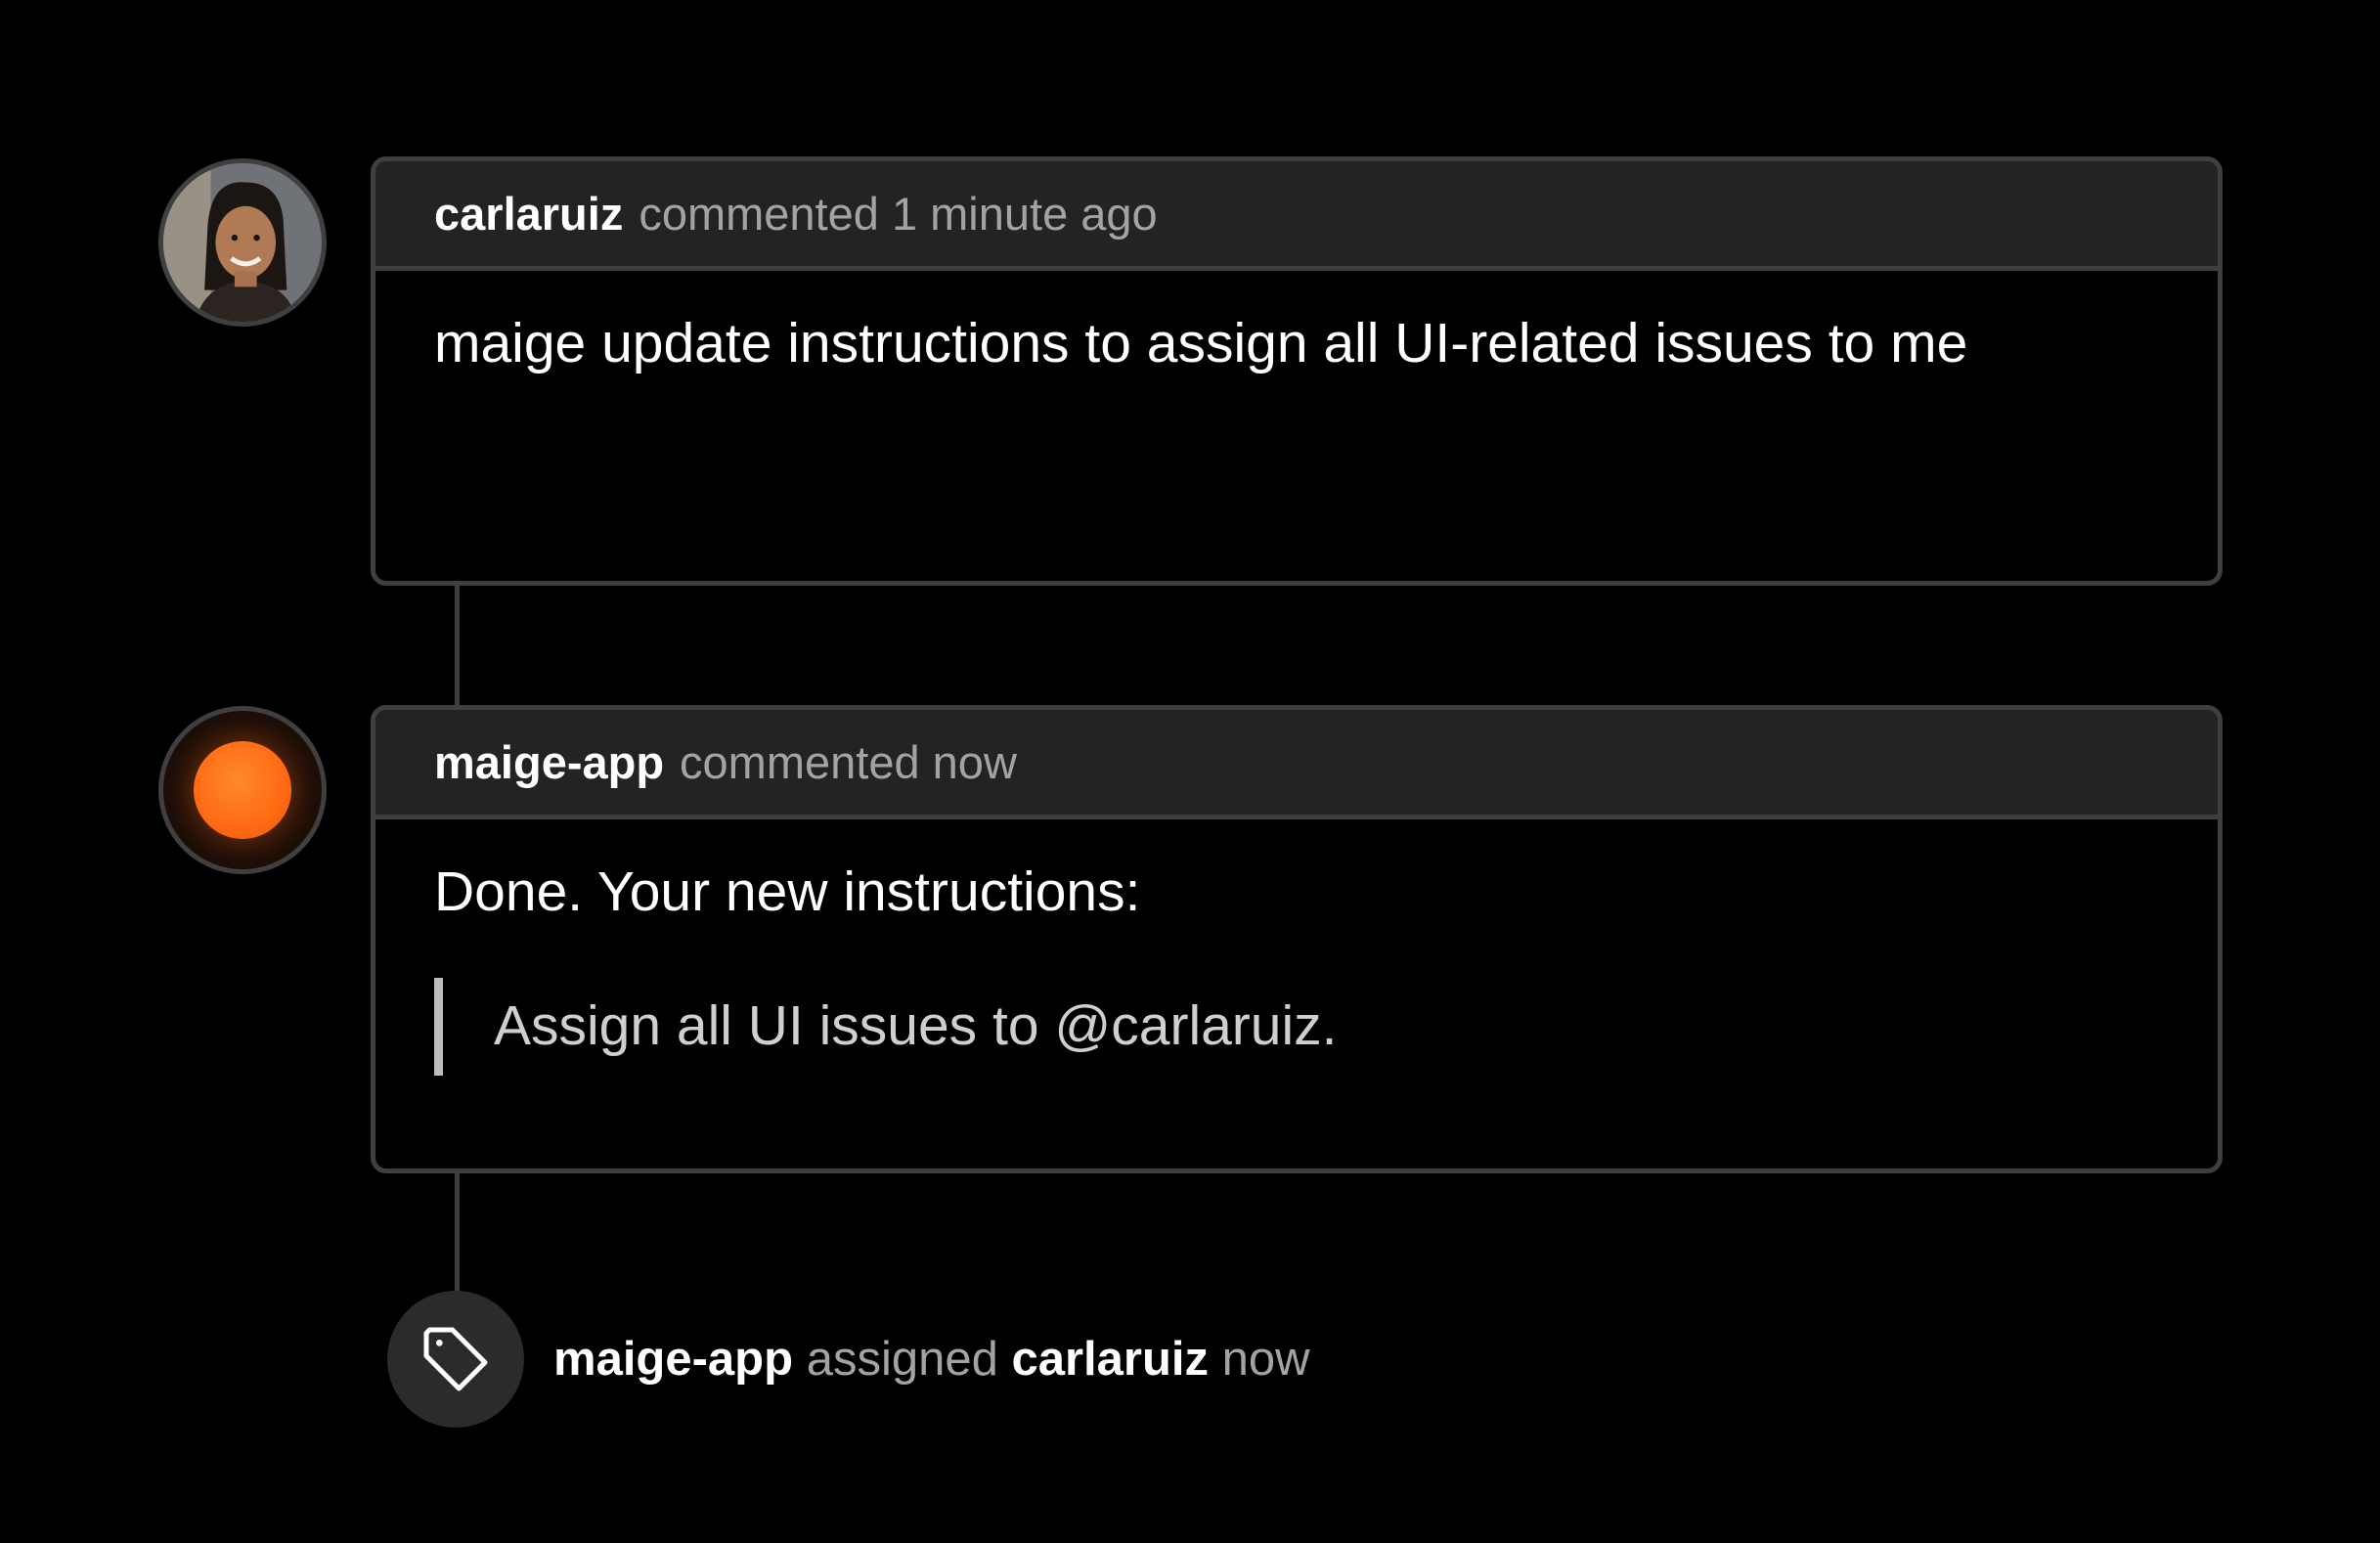 The width and height of the screenshot is (2380, 1543). I want to click on avatar-maige-app, so click(242, 790).